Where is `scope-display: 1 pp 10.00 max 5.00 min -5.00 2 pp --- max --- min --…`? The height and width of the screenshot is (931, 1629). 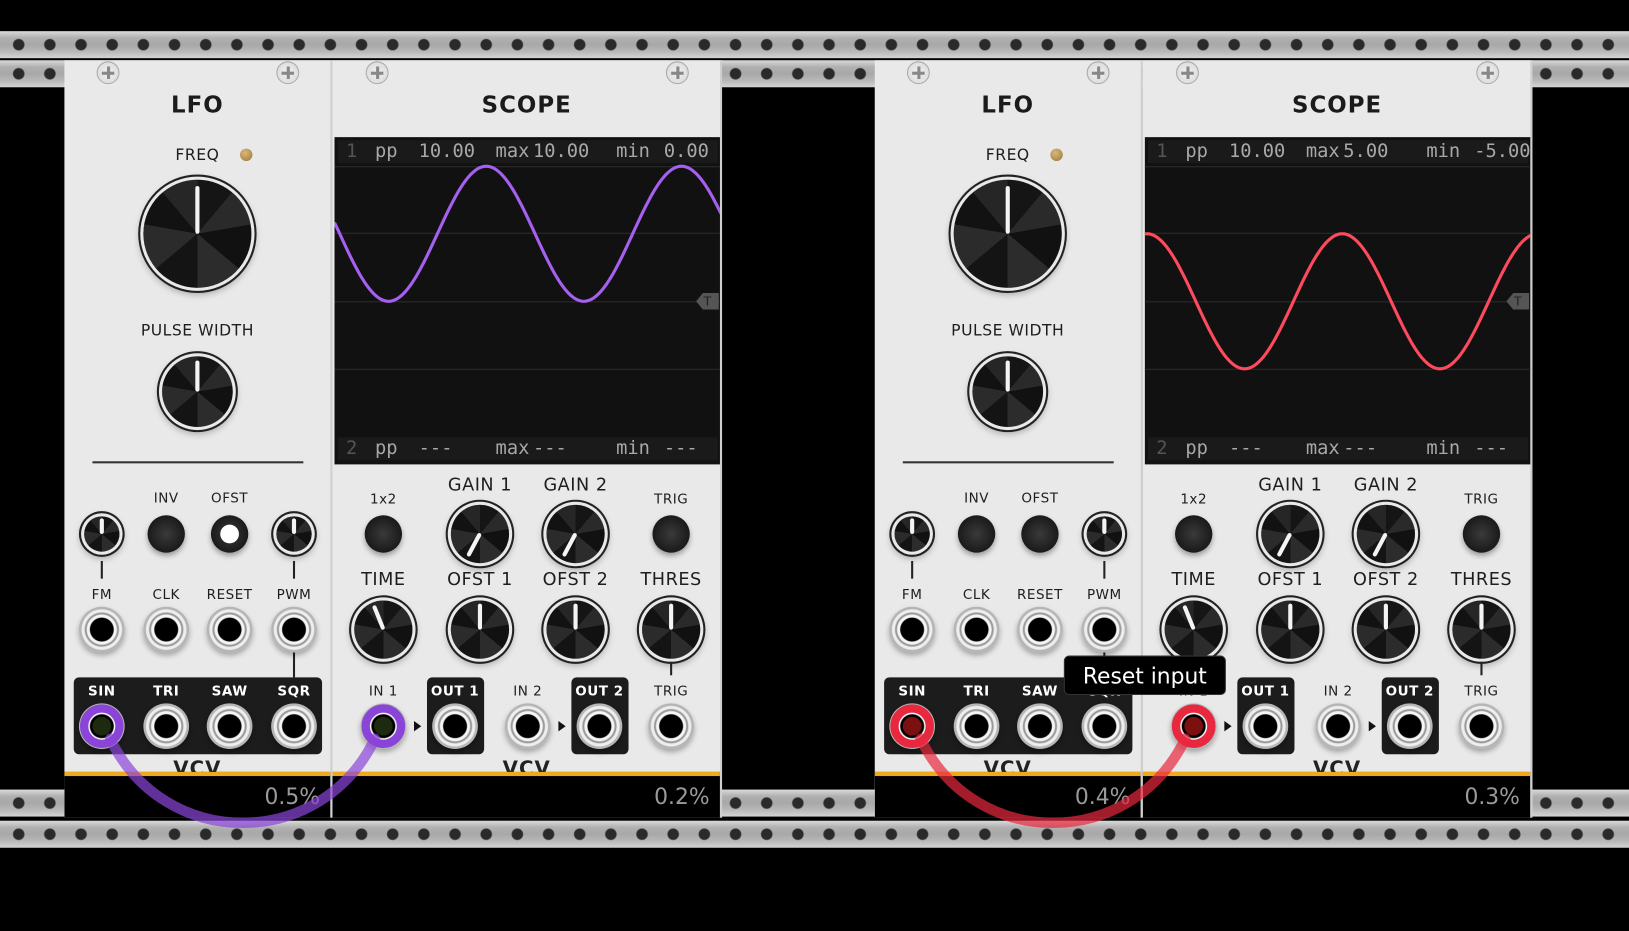
scope-display: 1 pp 10.00 max 5.00 min -5.00 2 pp --- max --- min --… is located at coordinates (1337, 301).